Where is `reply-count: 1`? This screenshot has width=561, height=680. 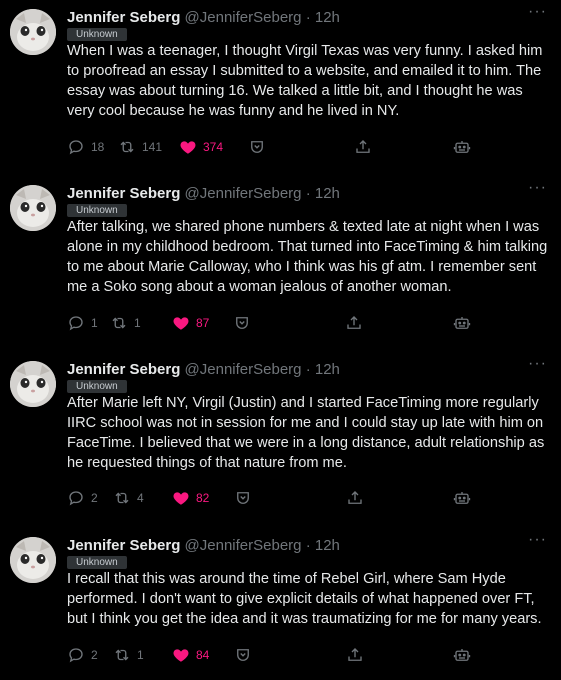
reply-count: 1 is located at coordinates (94, 323).